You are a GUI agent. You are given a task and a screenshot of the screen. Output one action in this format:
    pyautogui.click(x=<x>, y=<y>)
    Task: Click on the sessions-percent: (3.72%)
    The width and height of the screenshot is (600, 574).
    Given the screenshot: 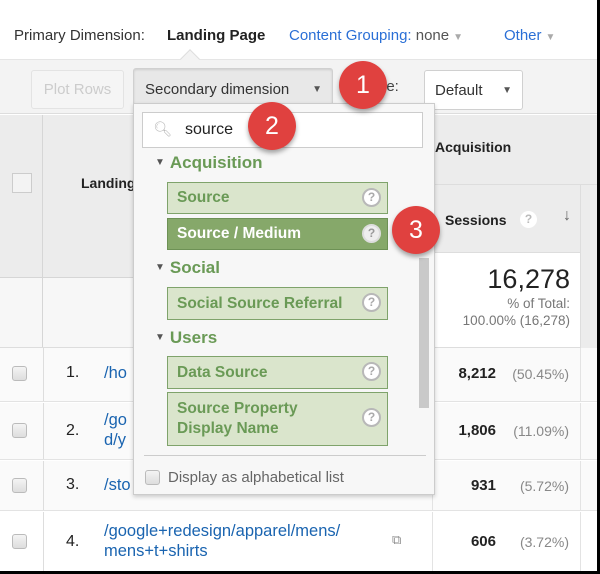 What is the action you would take?
    pyautogui.click(x=544, y=542)
    